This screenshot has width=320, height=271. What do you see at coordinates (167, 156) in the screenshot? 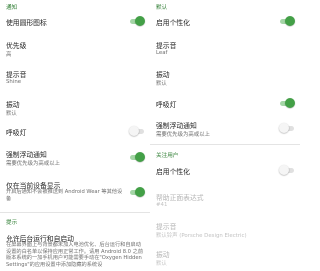
I see `section-header-followed: 关注用户` at bounding box center [167, 156].